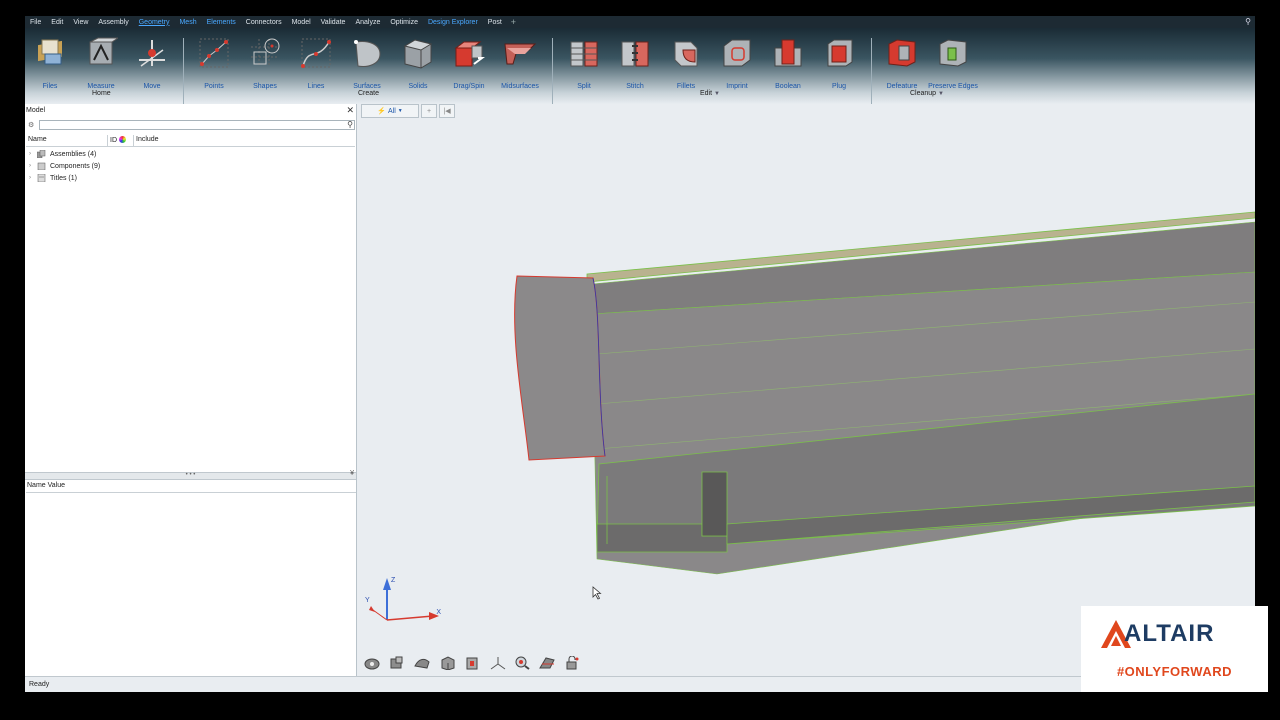 The height and width of the screenshot is (720, 1280). What do you see at coordinates (64, 166) in the screenshot?
I see `tree-item-components: › Components (9)` at bounding box center [64, 166].